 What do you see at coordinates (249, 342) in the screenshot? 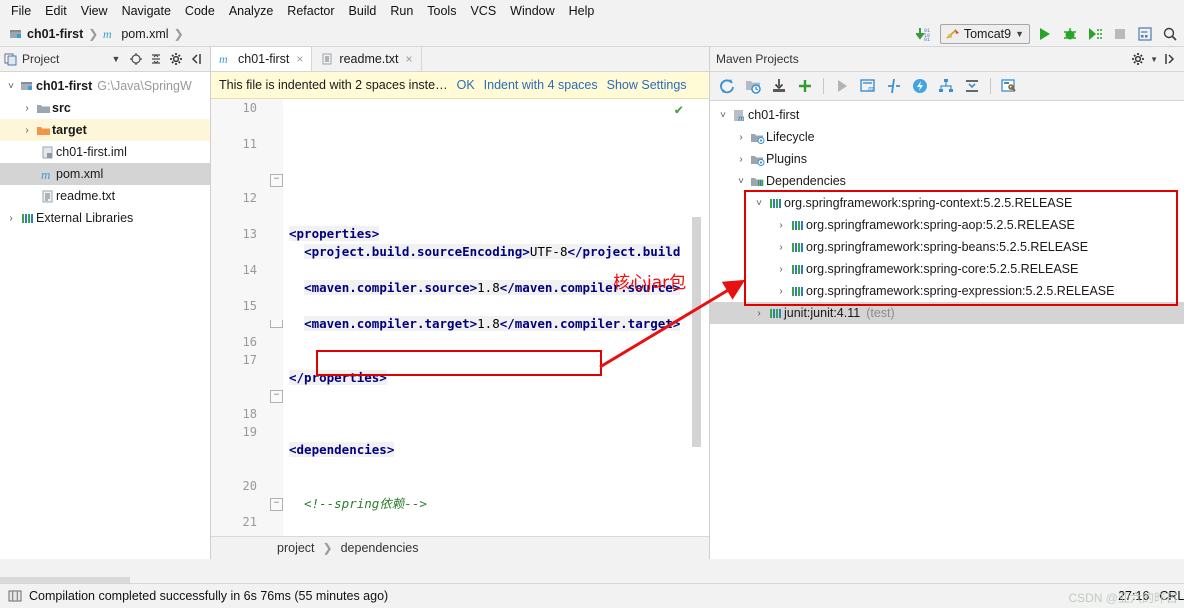
I see `line-number: 16` at bounding box center [249, 342].